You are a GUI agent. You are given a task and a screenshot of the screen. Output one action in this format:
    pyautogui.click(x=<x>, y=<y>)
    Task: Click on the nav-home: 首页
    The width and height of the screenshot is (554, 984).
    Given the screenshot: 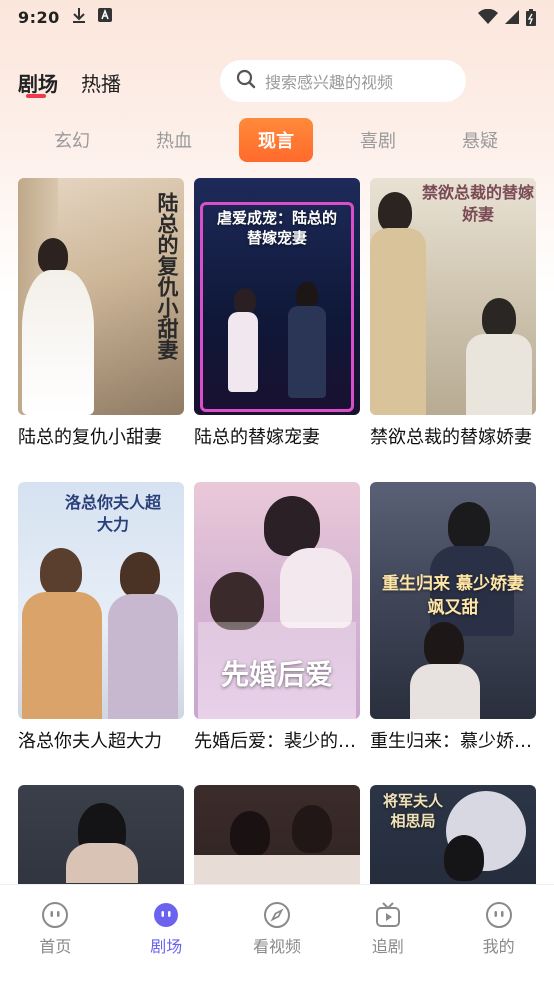 What is the action you would take?
    pyautogui.click(x=55, y=934)
    